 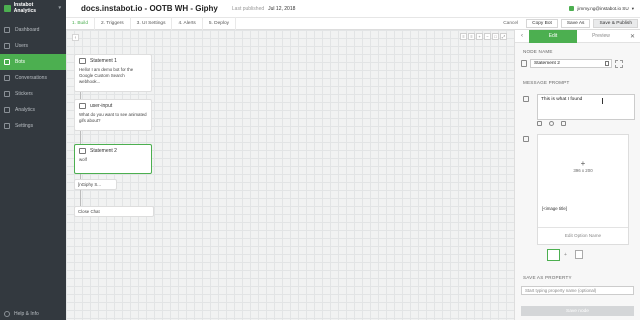 What do you see at coordinates (20, 62) in the screenshot?
I see `sidebar-item-label: Bots` at bounding box center [20, 62].